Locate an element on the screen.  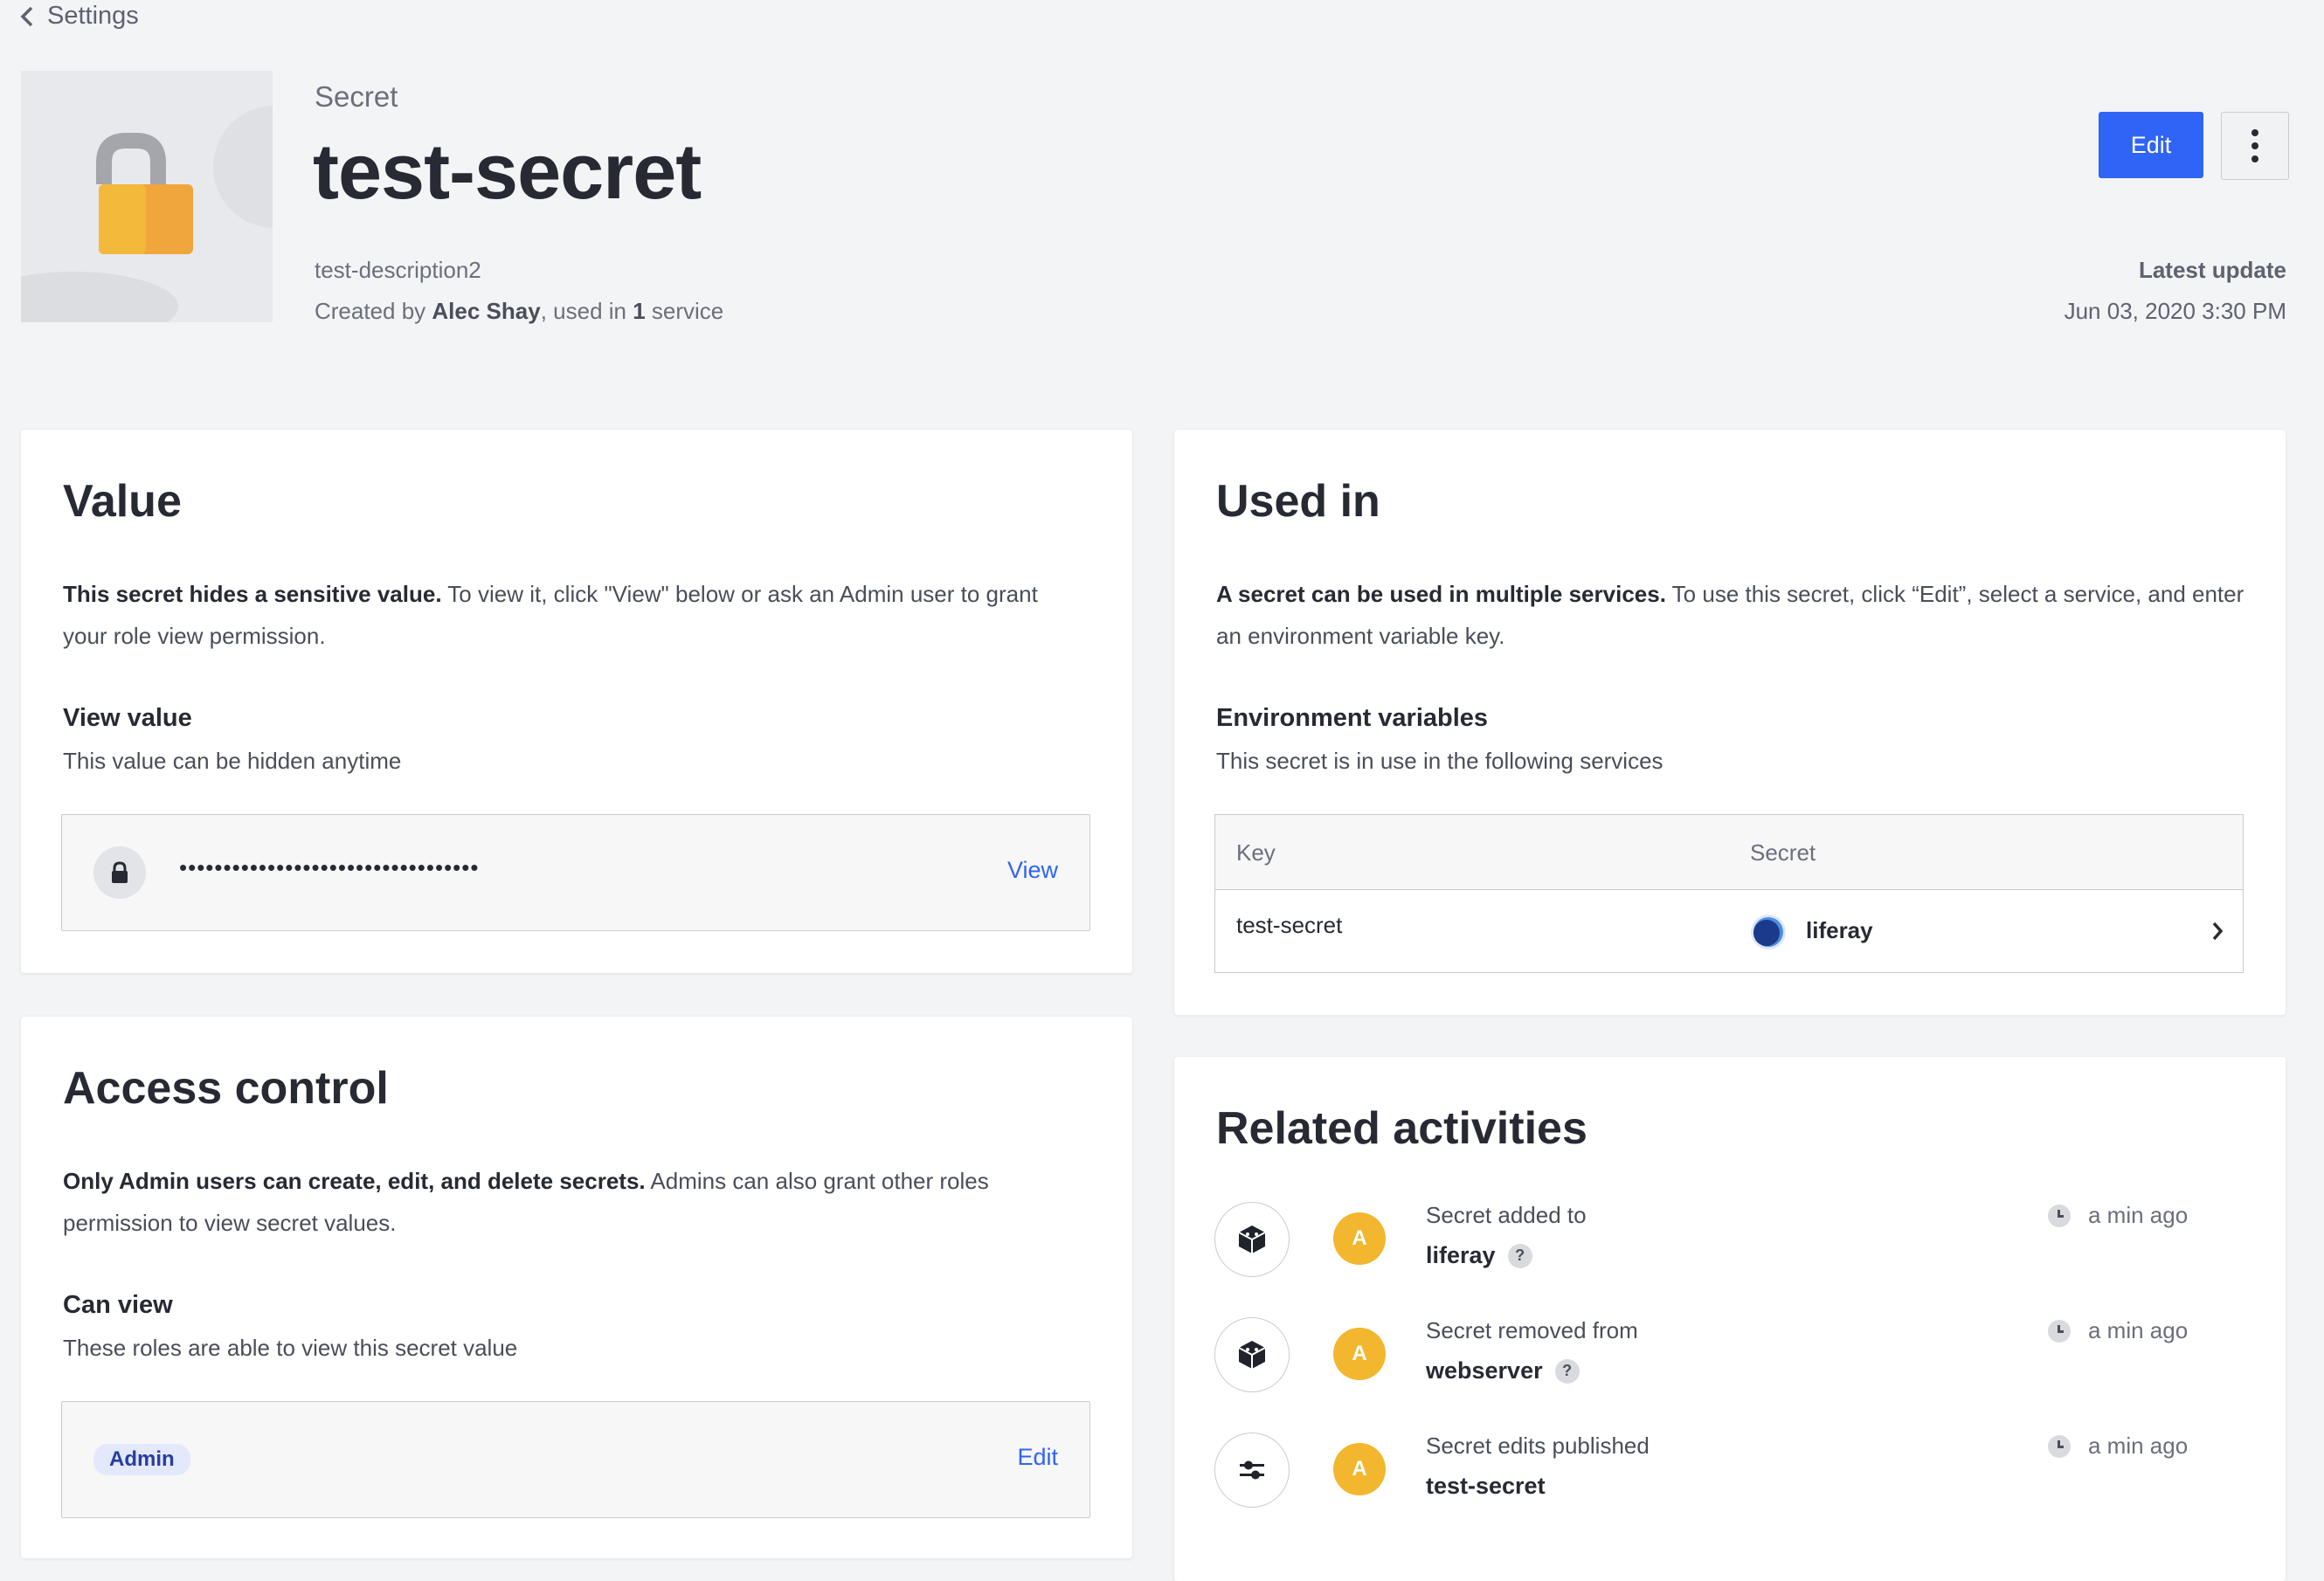
back-label: Settings is located at coordinates (93, 16).